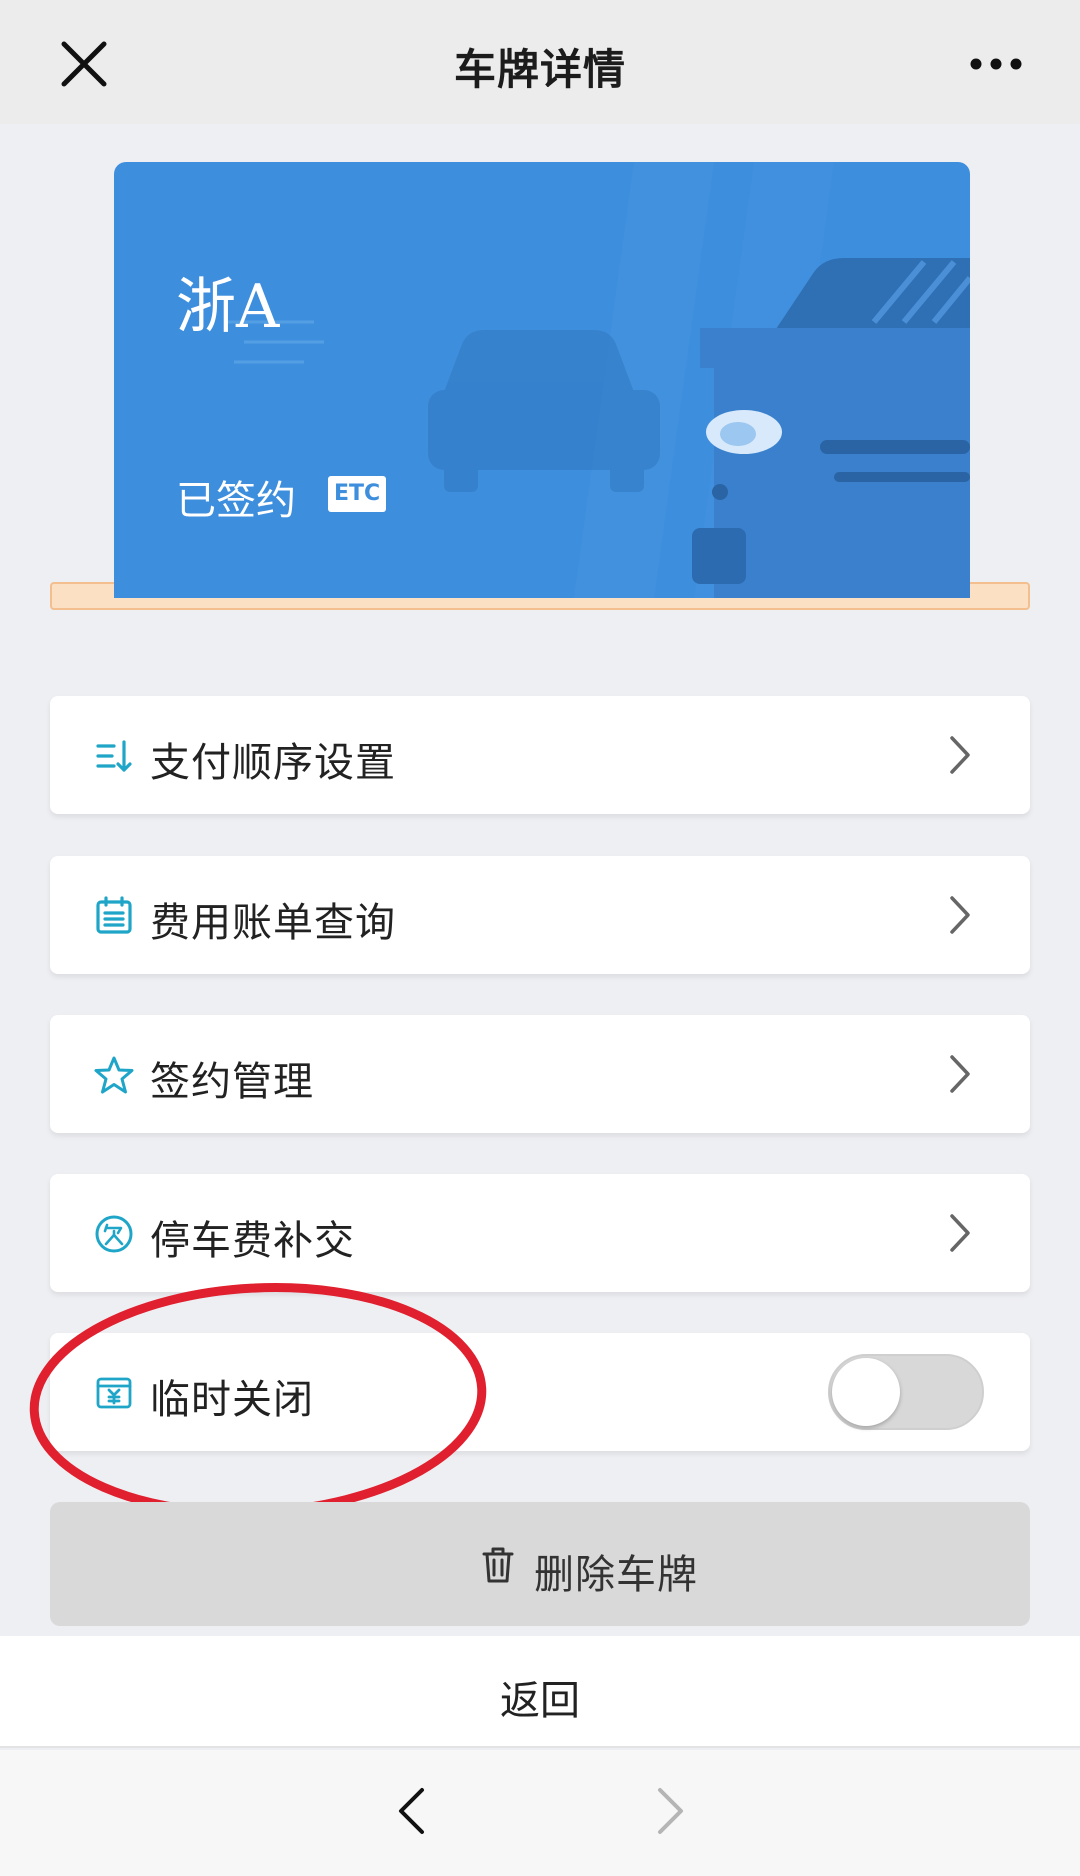 Image resolution: width=1080 pixels, height=1876 pixels. What do you see at coordinates (540, 1813) in the screenshot?
I see `browser-nav-bar` at bounding box center [540, 1813].